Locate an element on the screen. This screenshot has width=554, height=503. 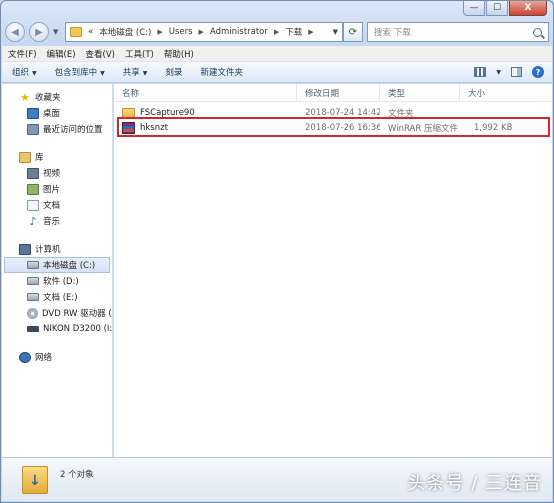
column-name: 名称 is located at coordinates (205, 92).